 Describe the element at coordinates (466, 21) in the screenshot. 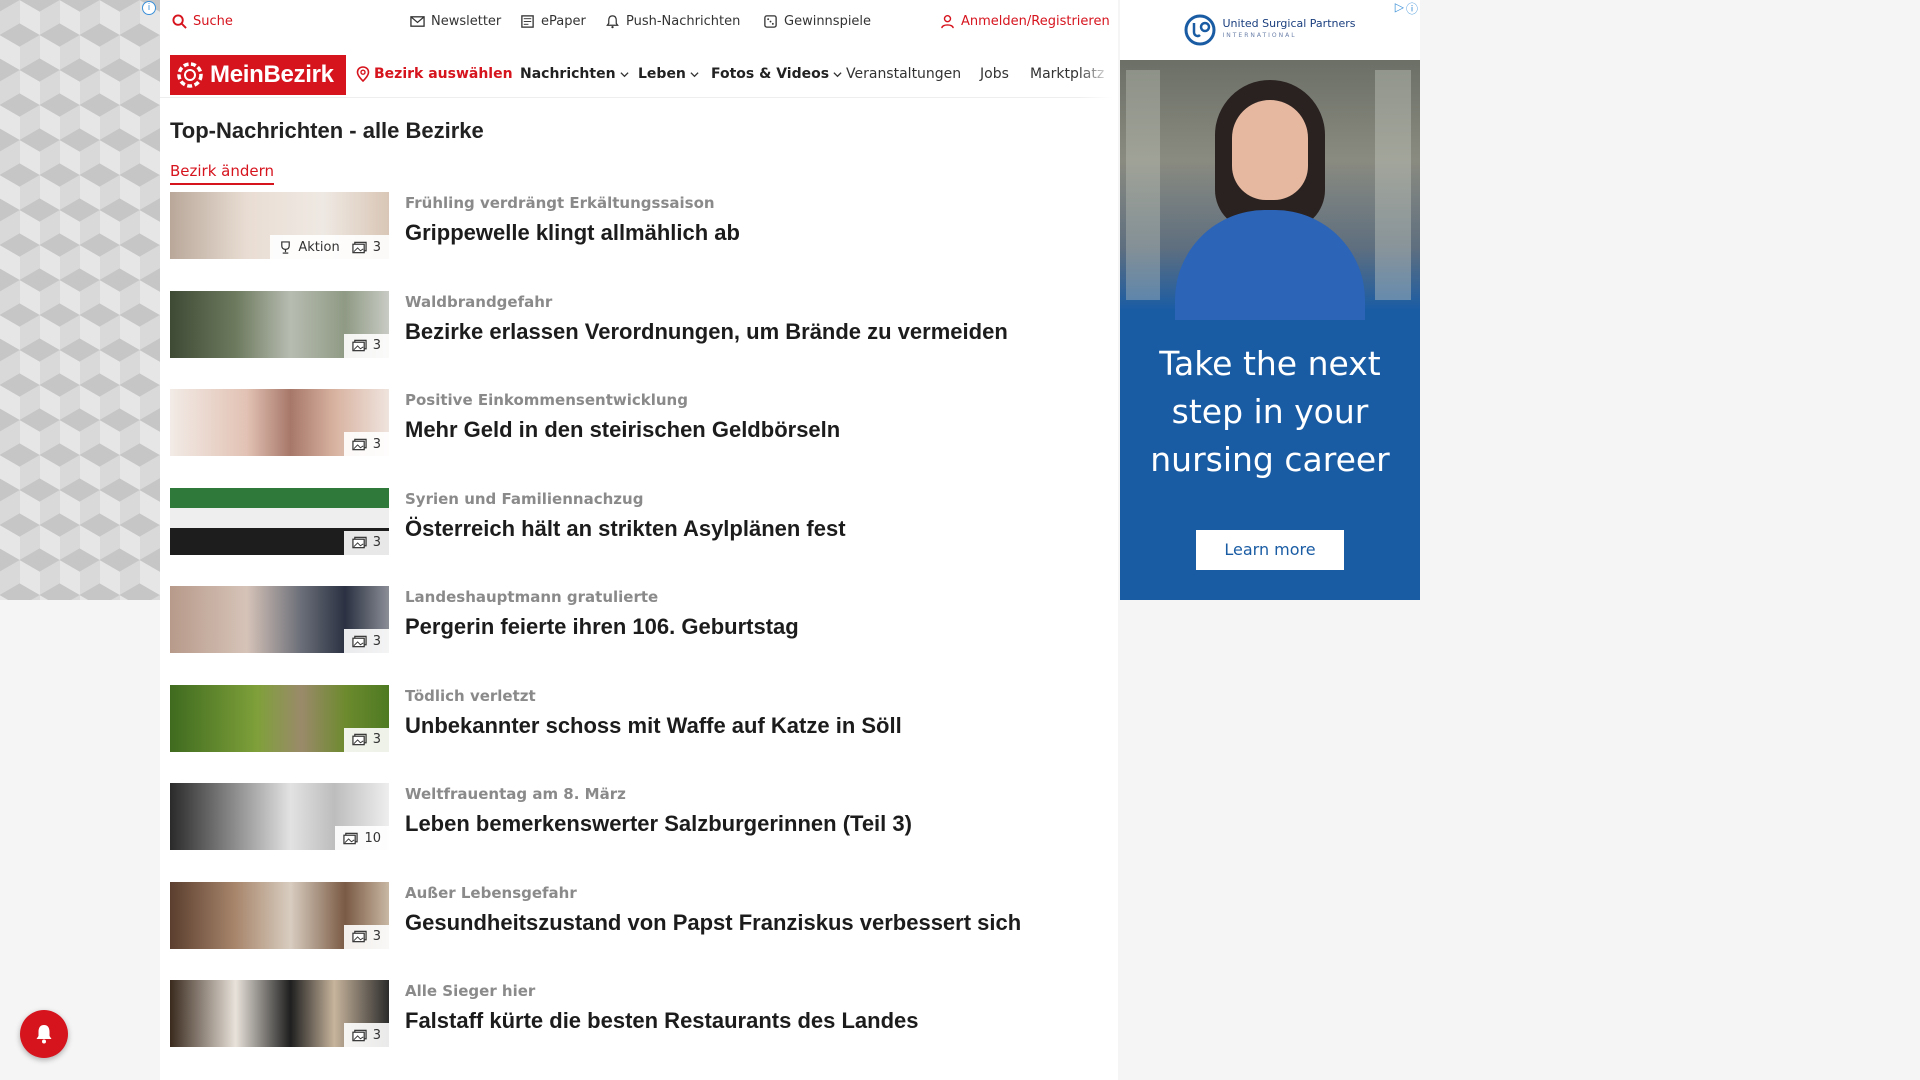

I see `newsletter-label: Newsletter` at that location.